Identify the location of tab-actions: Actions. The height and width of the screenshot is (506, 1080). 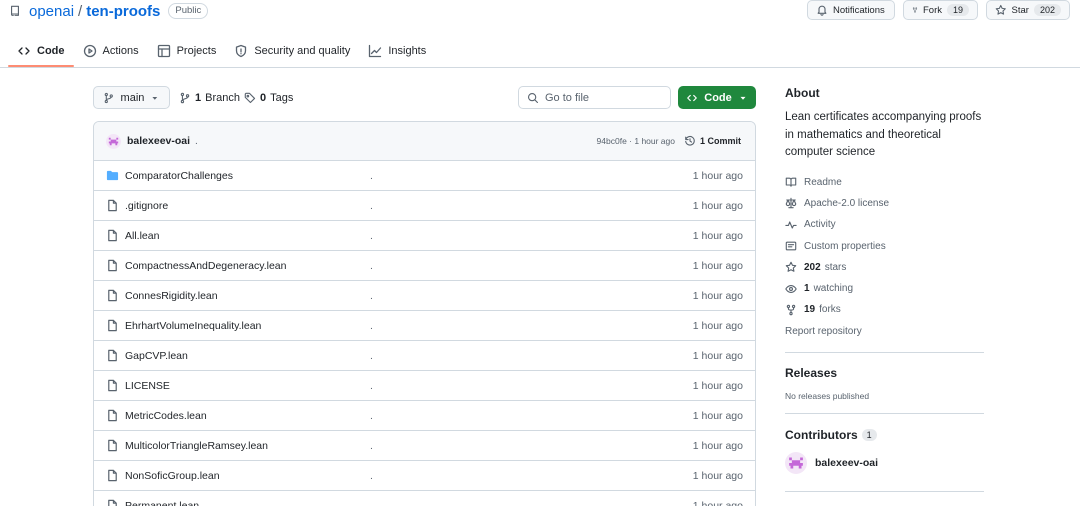
(111, 51).